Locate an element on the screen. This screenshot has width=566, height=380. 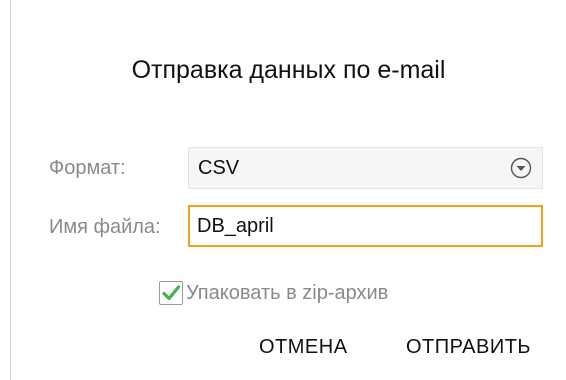
zip-checkbox is located at coordinates (171, 293).